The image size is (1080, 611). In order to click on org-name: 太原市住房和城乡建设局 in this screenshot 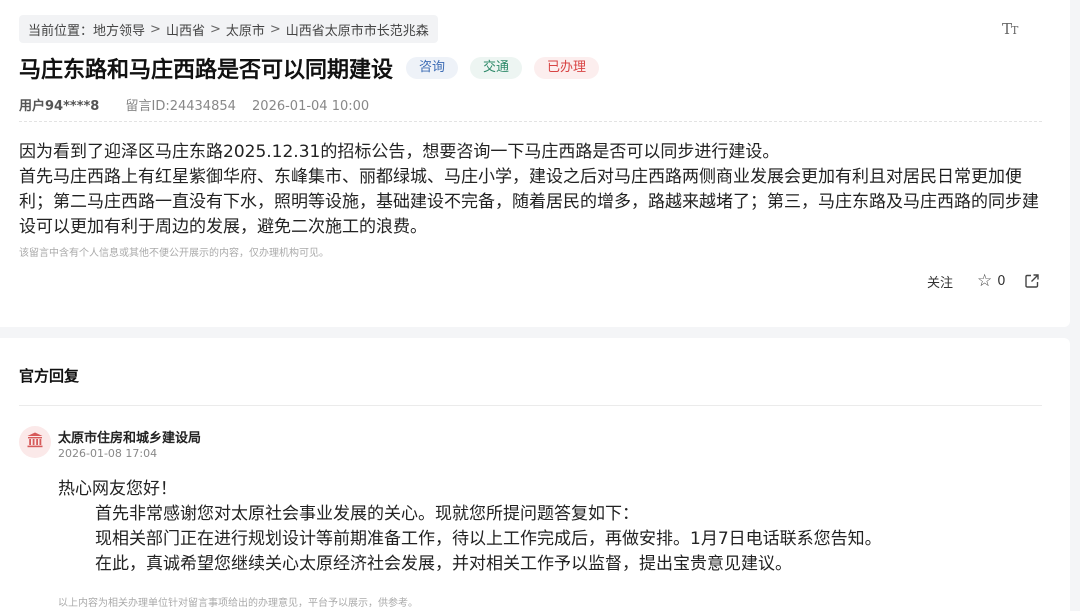, I will do `click(129, 436)`.